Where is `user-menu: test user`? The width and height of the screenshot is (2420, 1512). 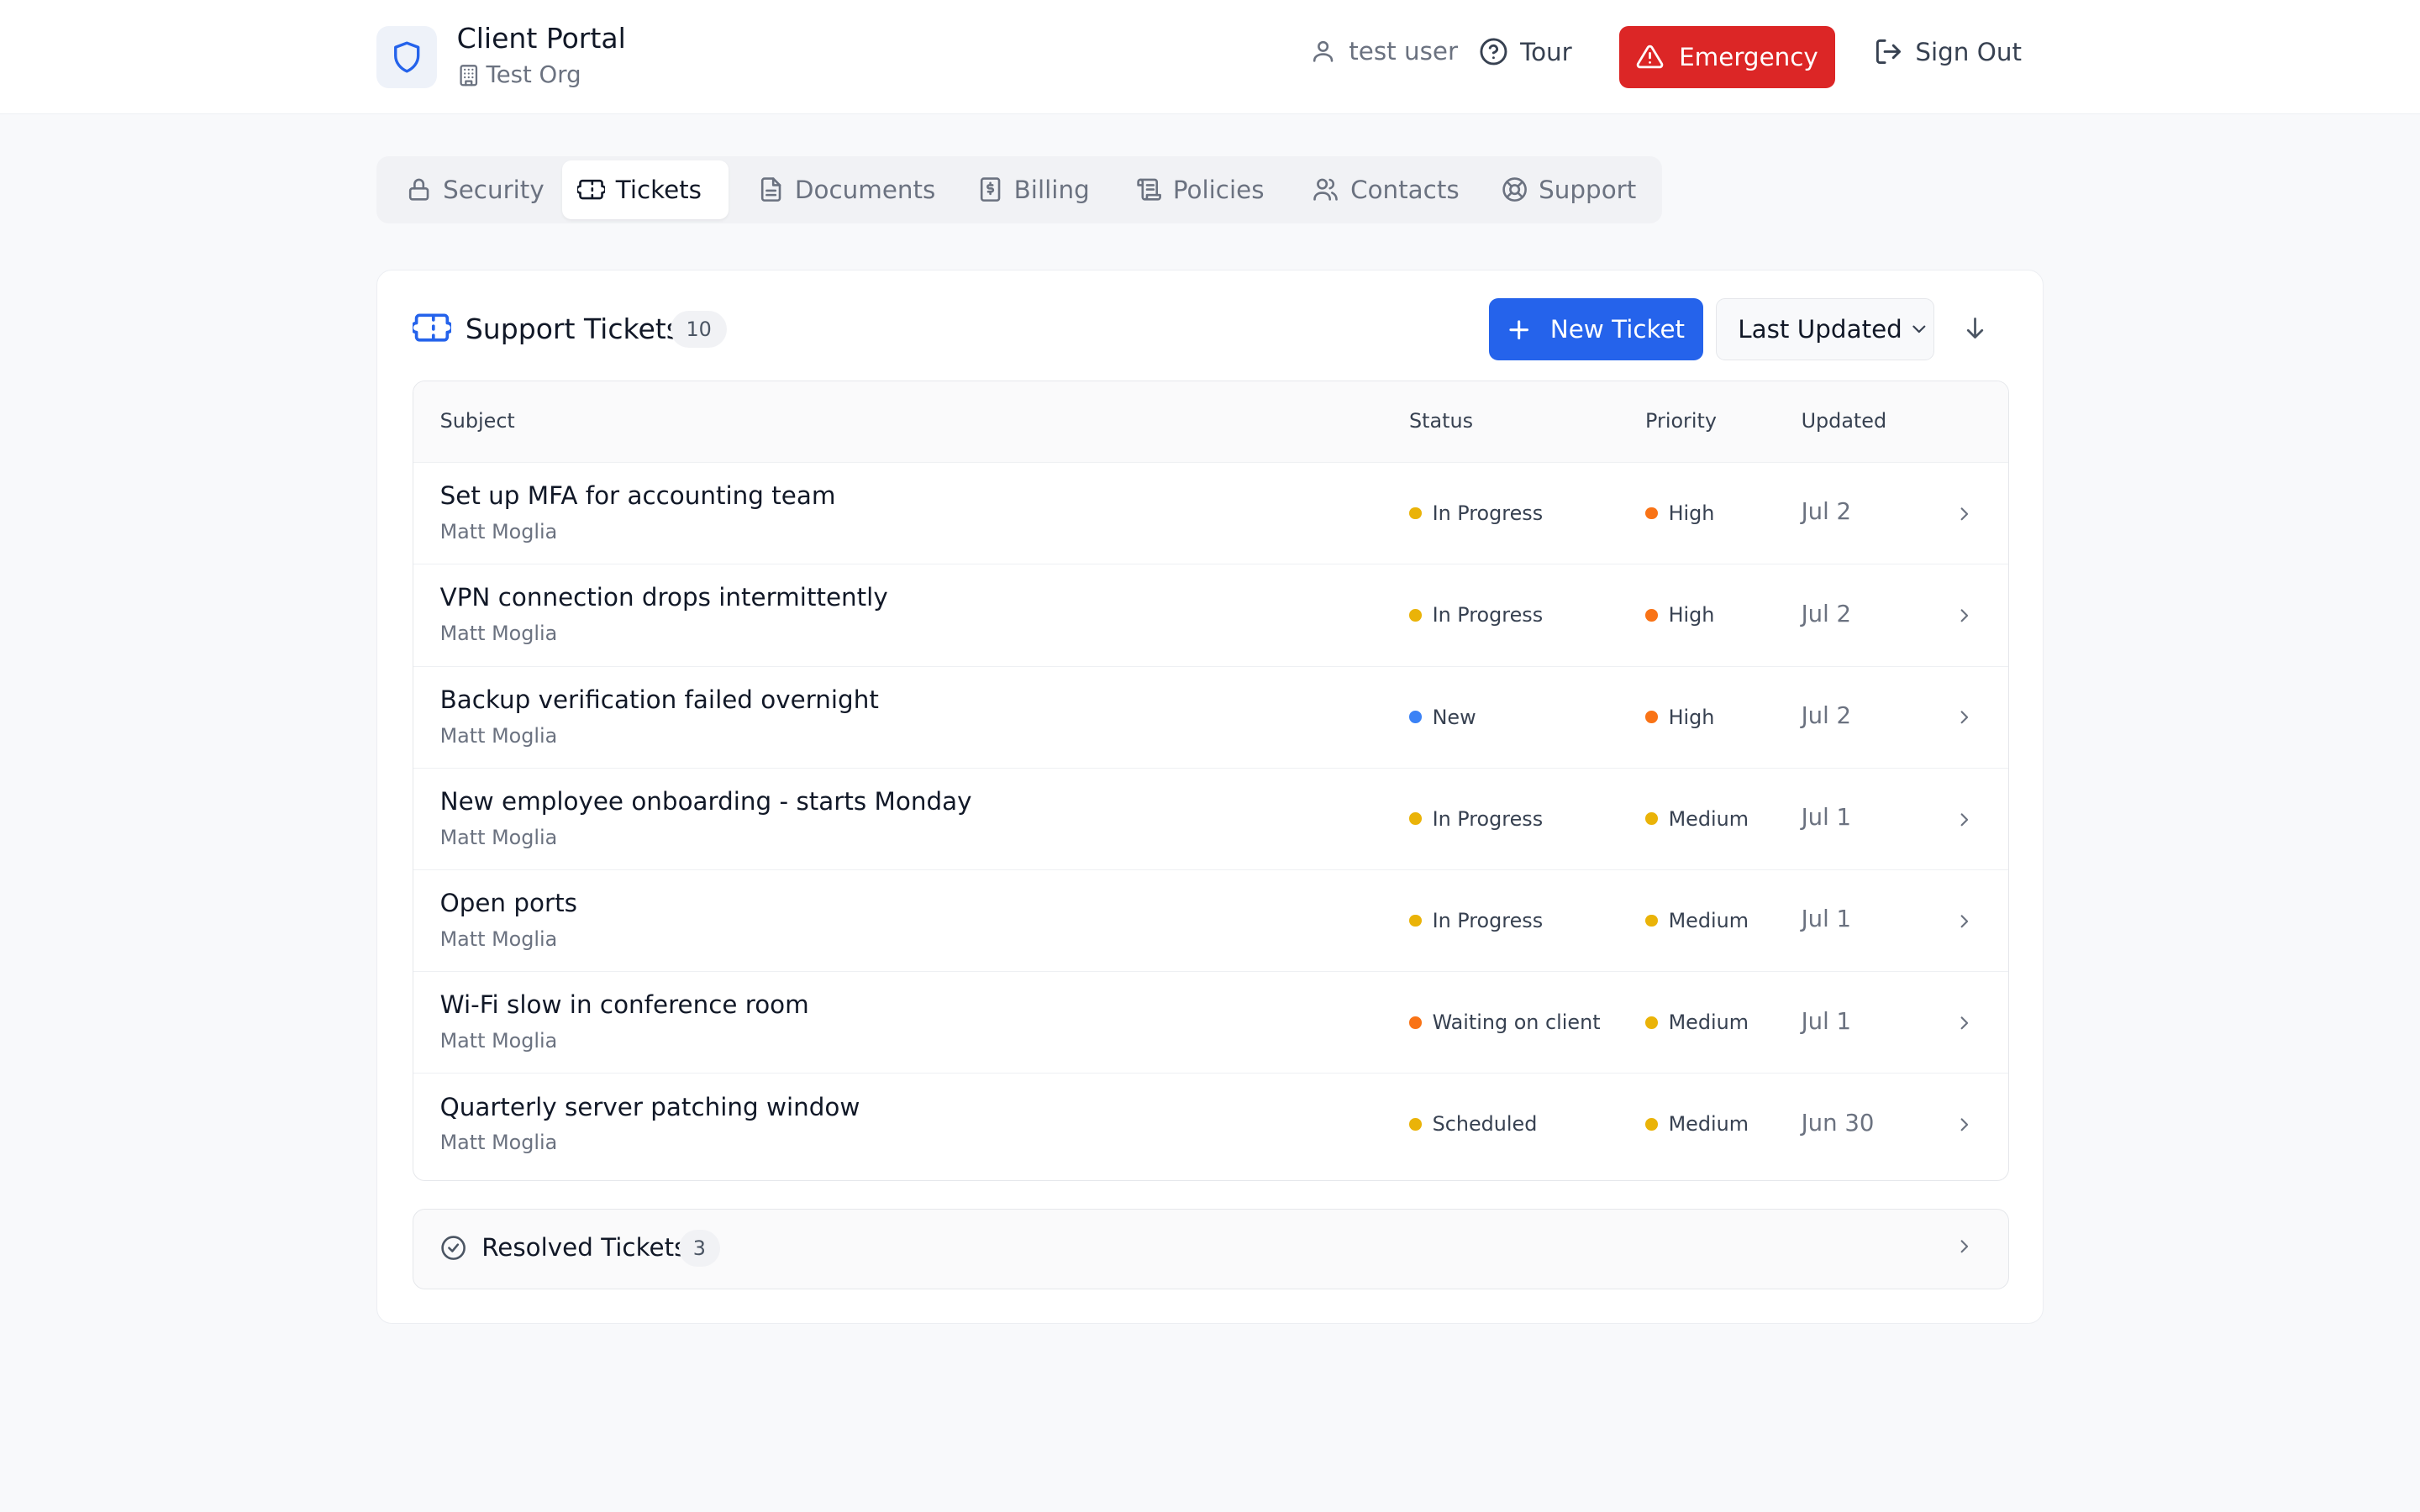 user-menu: test user is located at coordinates (1384, 51).